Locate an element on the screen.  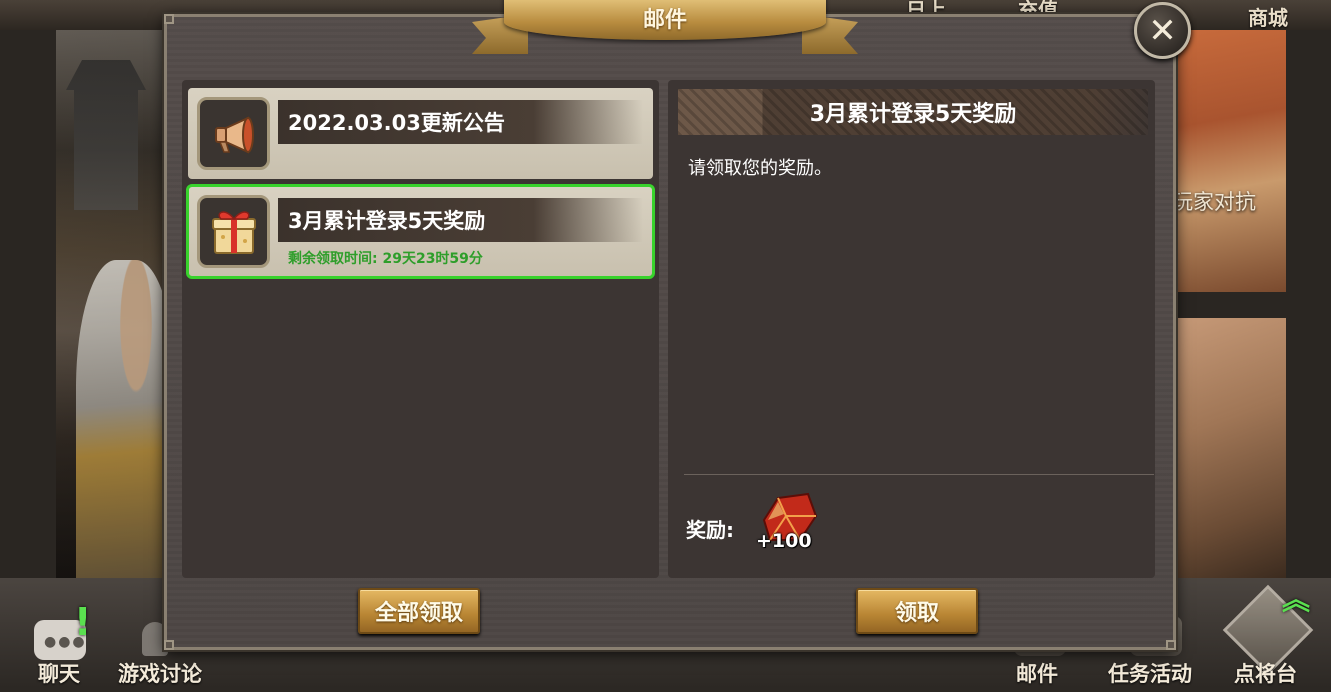
close-button: ✕ is located at coordinates (1162, 30).